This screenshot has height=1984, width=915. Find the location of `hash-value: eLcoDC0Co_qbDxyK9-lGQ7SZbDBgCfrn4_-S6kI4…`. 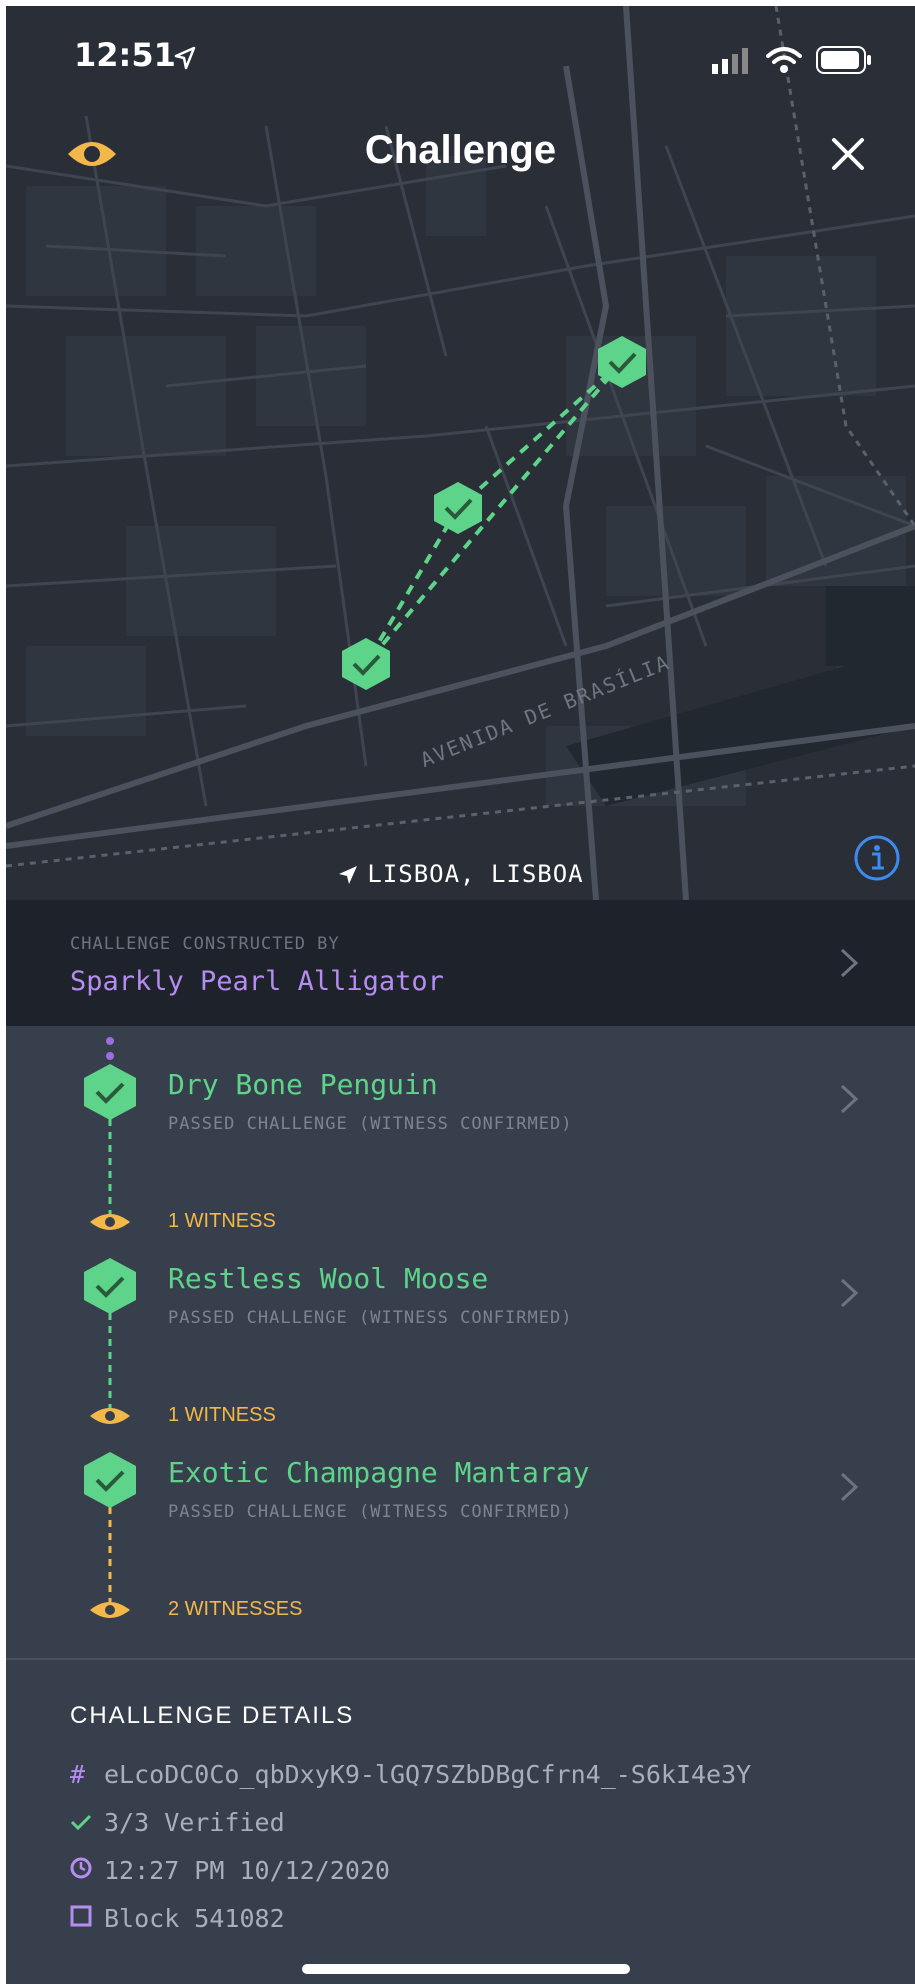

hash-value: eLcoDC0Co_qbDxyK9-lGQ7SZbDBgCfrn4_-S6kI4… is located at coordinates (428, 1774).